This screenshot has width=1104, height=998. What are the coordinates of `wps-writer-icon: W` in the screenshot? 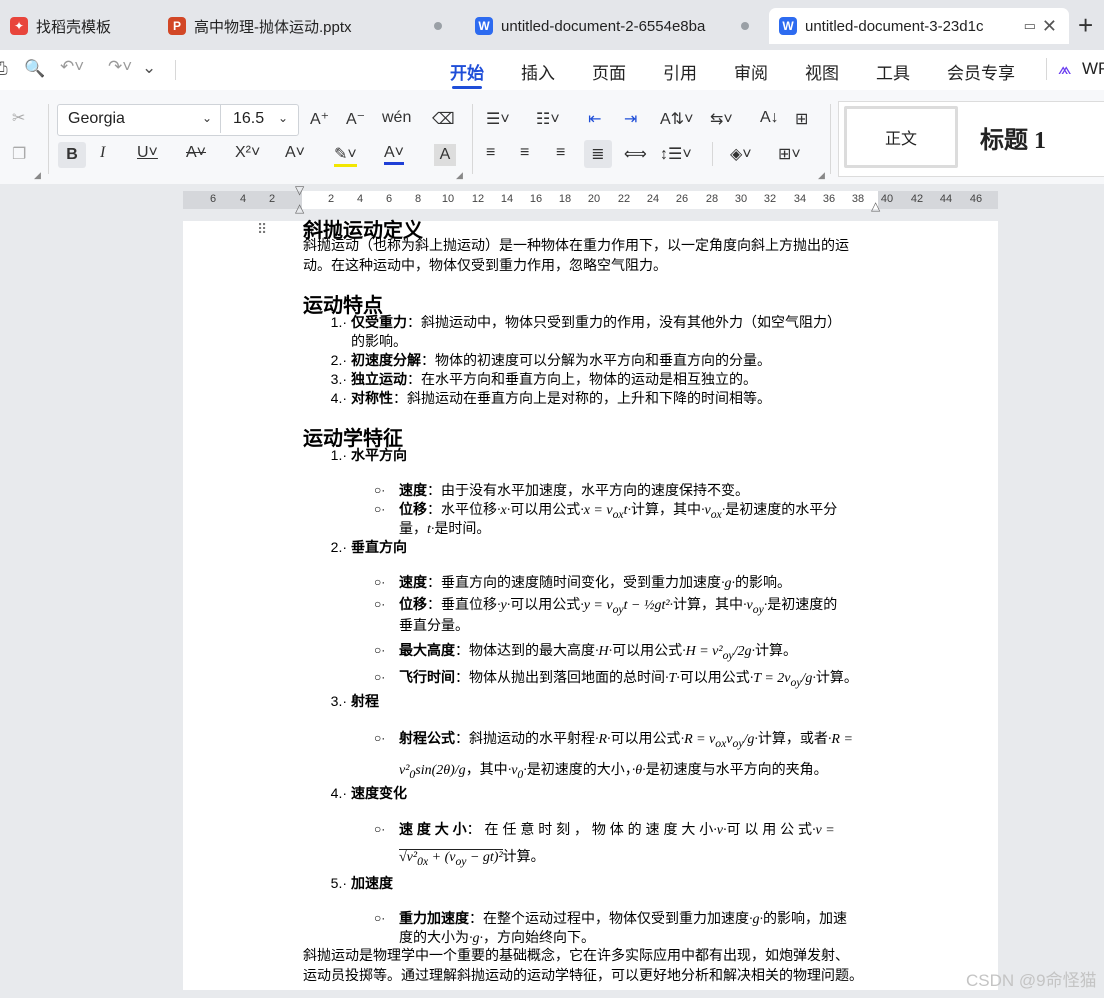 It's located at (788, 26).